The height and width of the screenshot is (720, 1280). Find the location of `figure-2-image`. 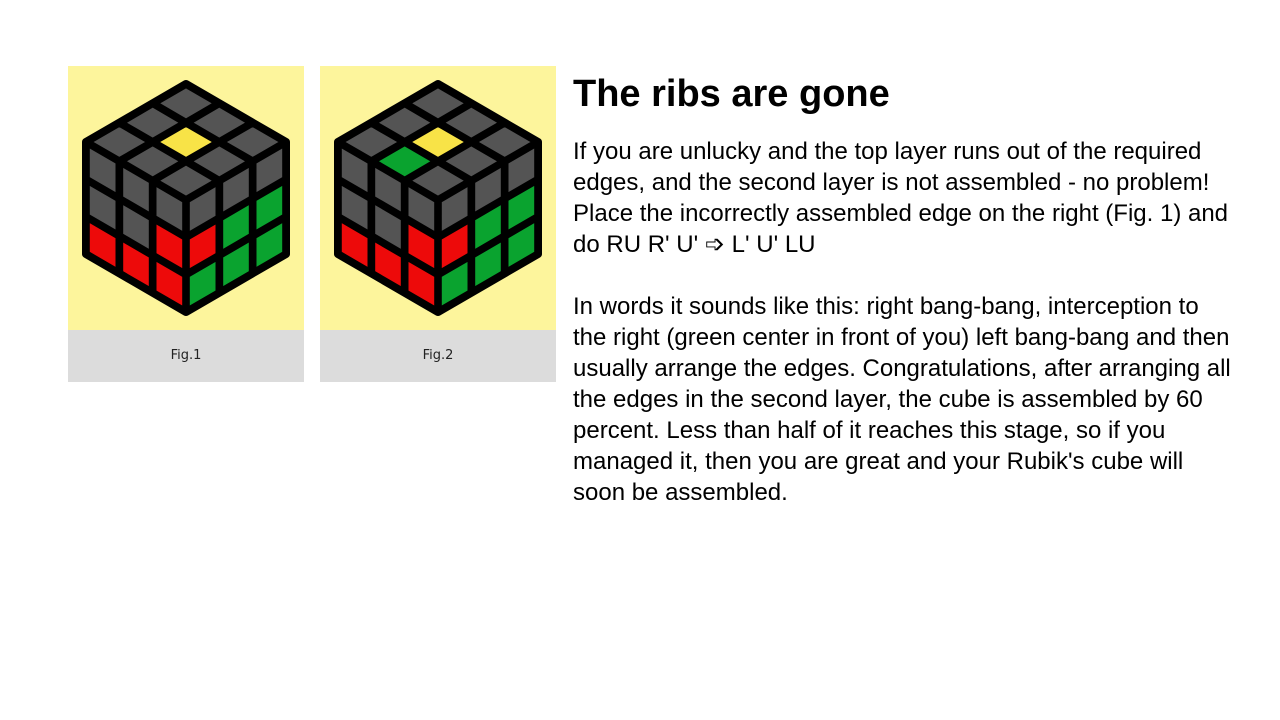

figure-2-image is located at coordinates (438, 198).